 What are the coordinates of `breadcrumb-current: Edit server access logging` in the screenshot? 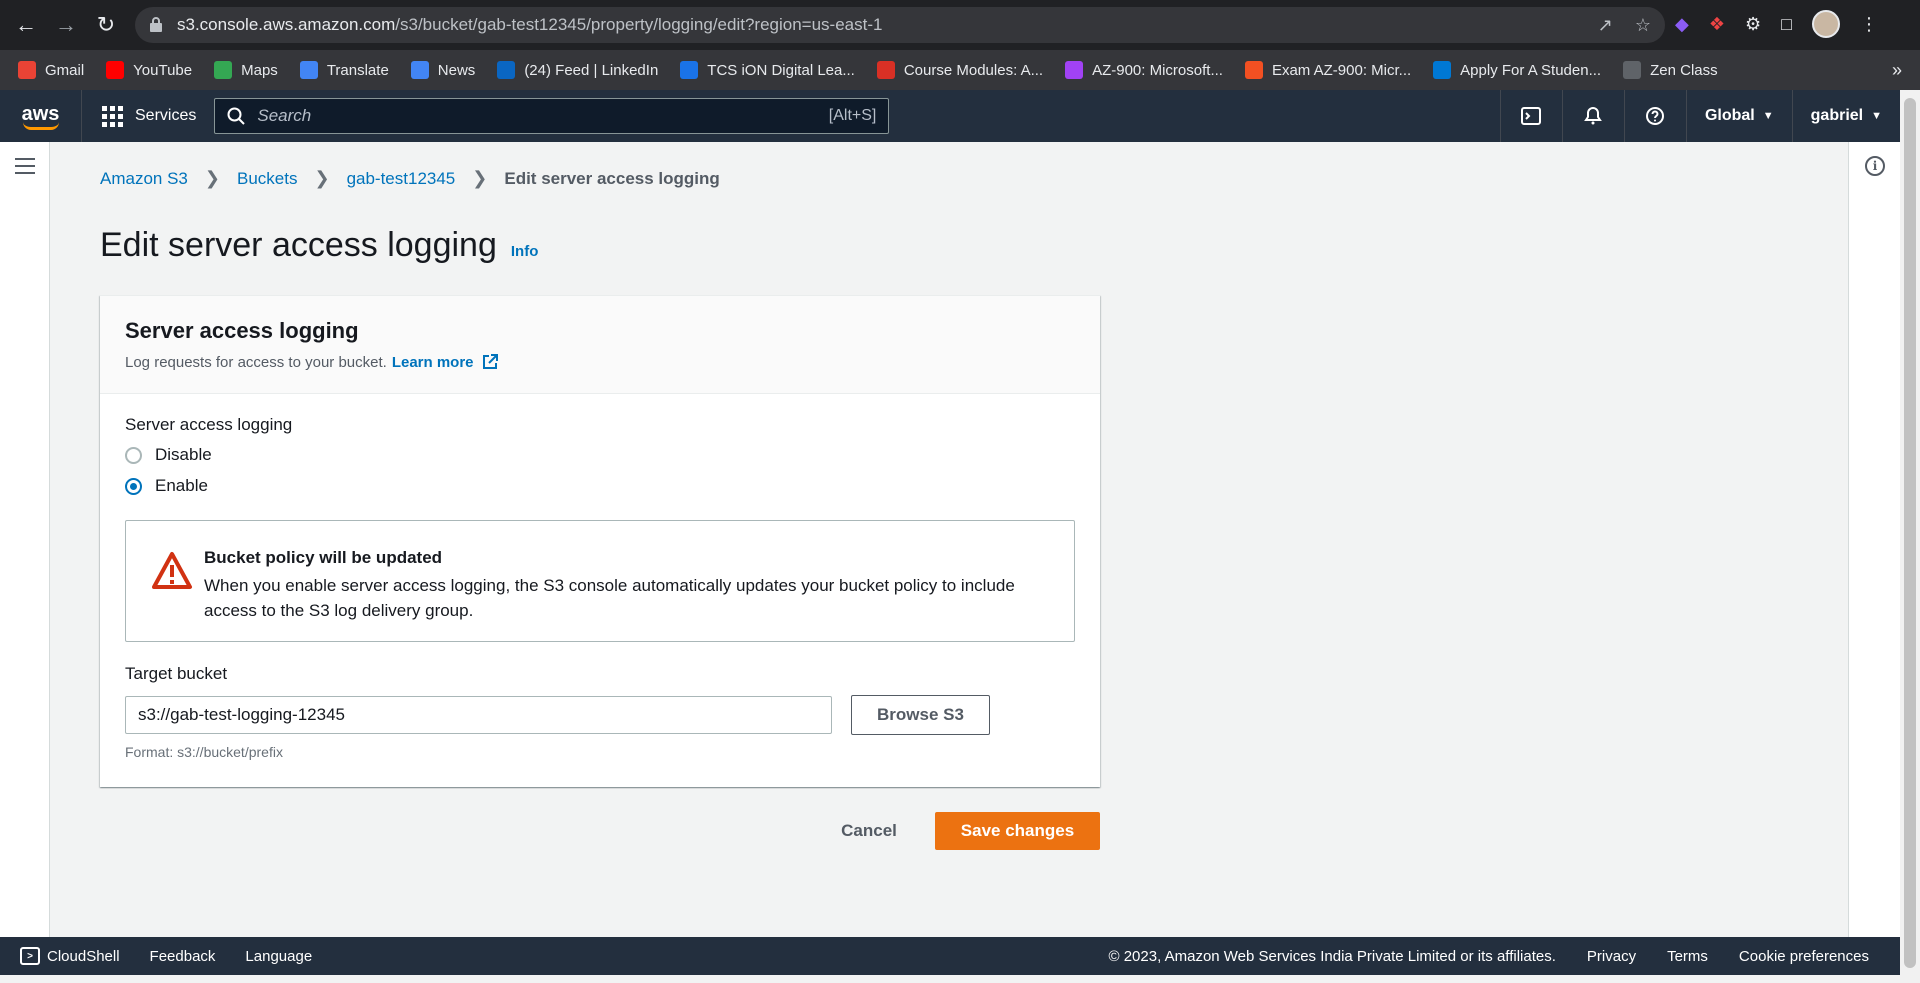 It's located at (612, 178).